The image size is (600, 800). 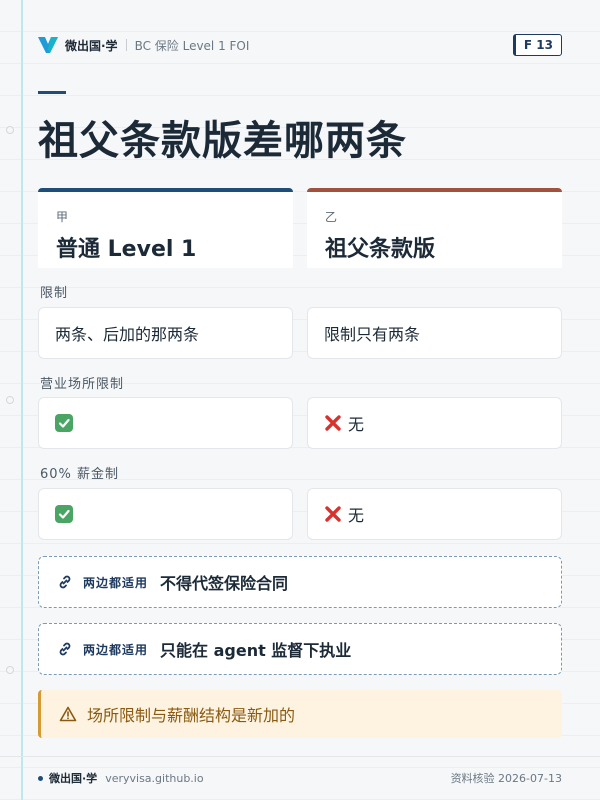 I want to click on footer-brand: 微出国·学, so click(x=73, y=778).